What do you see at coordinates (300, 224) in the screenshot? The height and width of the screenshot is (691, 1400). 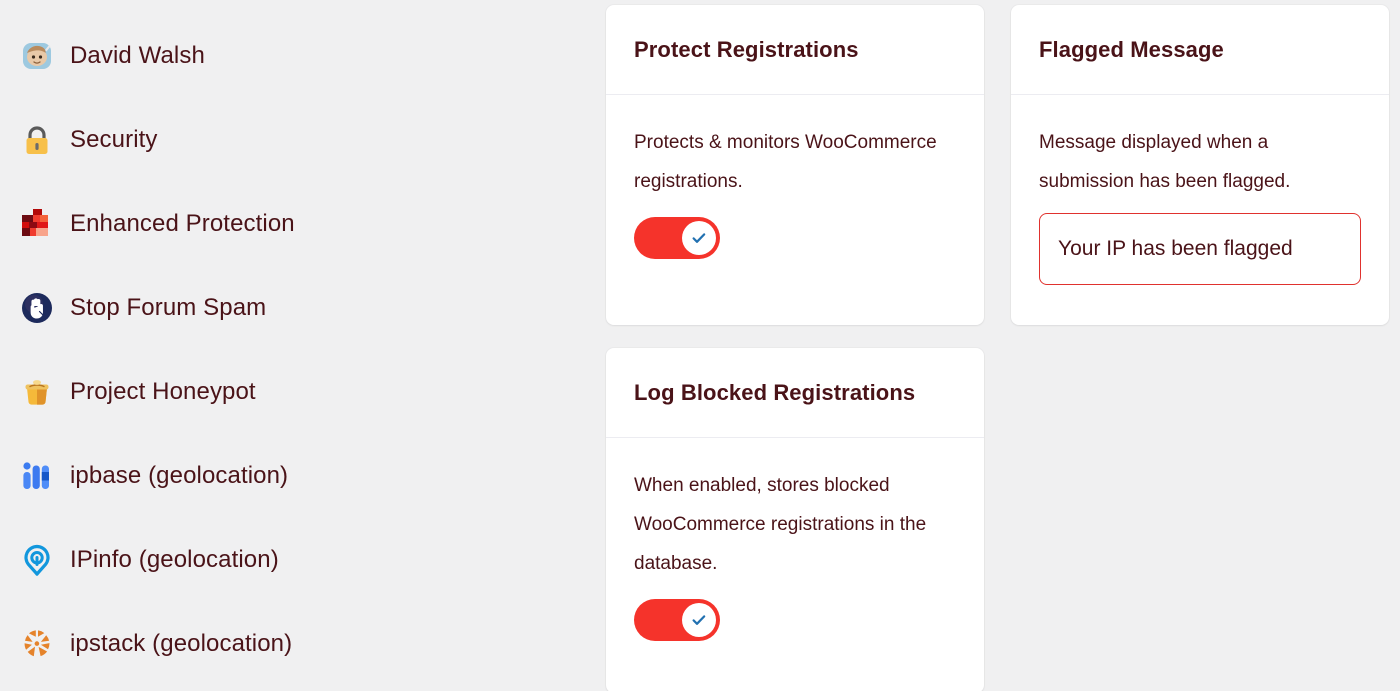 I see `sidebar-item-enhanced-protection: Enhanced Protection` at bounding box center [300, 224].